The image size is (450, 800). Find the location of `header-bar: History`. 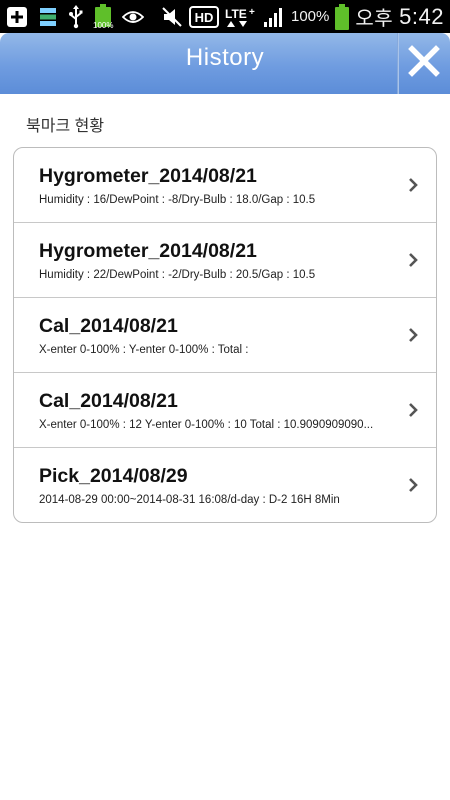

header-bar: History is located at coordinates (225, 63).